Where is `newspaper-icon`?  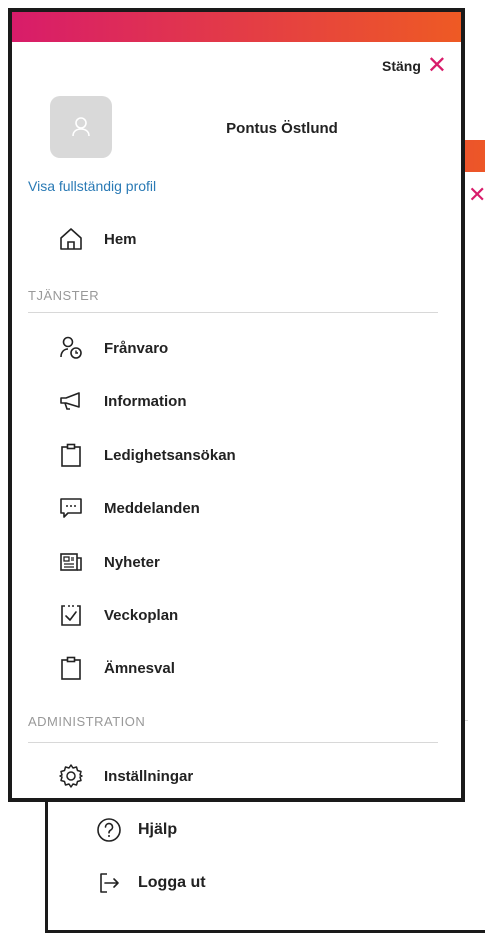
newspaper-icon is located at coordinates (71, 562).